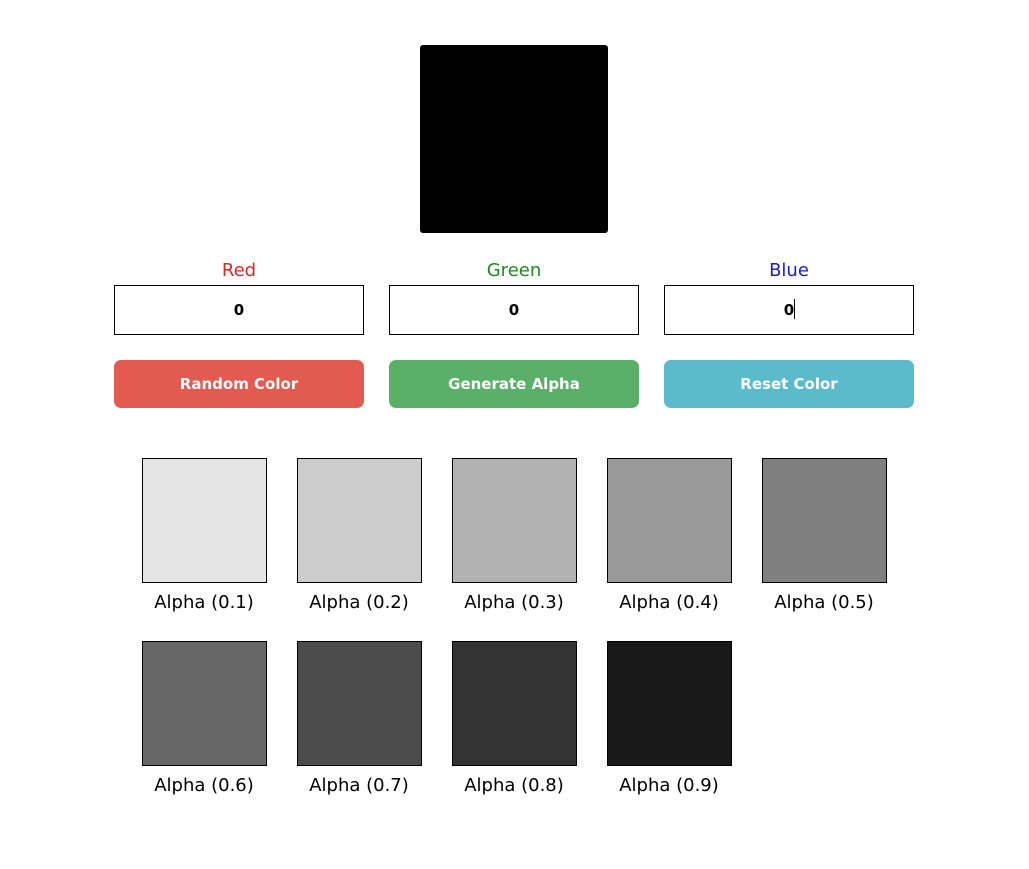 The width and height of the screenshot is (1029, 869). What do you see at coordinates (239, 270) in the screenshot?
I see `red-label: Red` at bounding box center [239, 270].